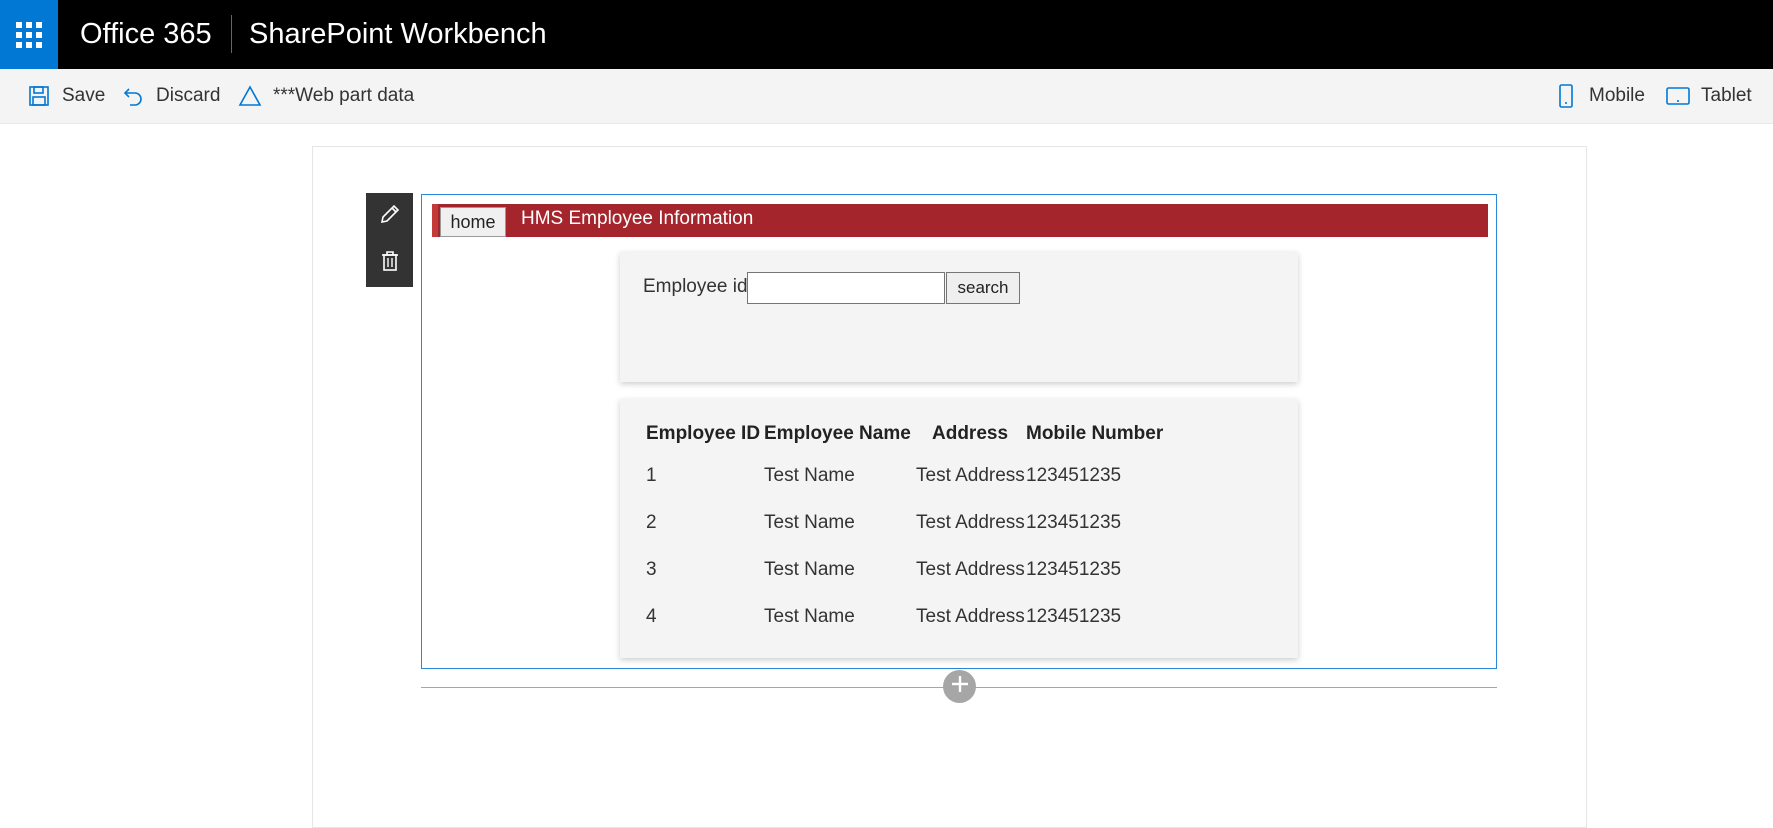 Image resolution: width=1773 pixels, height=828 pixels. I want to click on add-web-part-button, so click(959, 686).